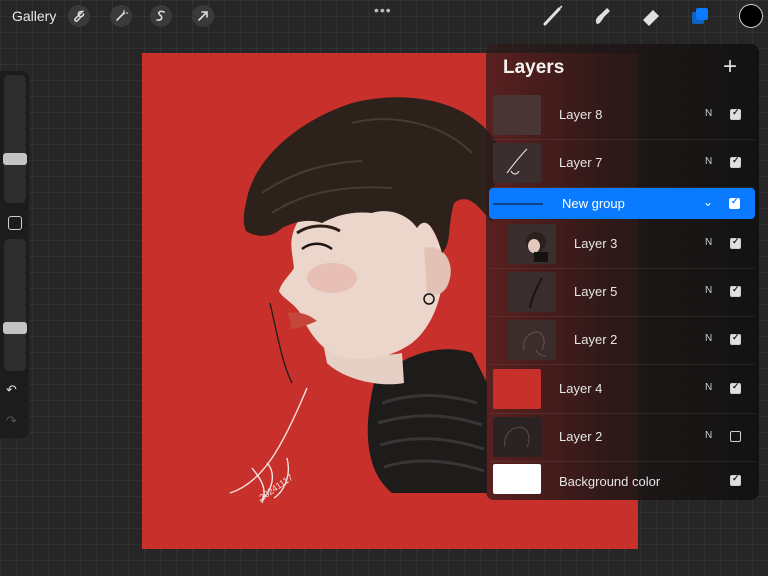 The height and width of the screenshot is (576, 768). I want to click on chevron-down-icon: ⌄, so click(708, 202).